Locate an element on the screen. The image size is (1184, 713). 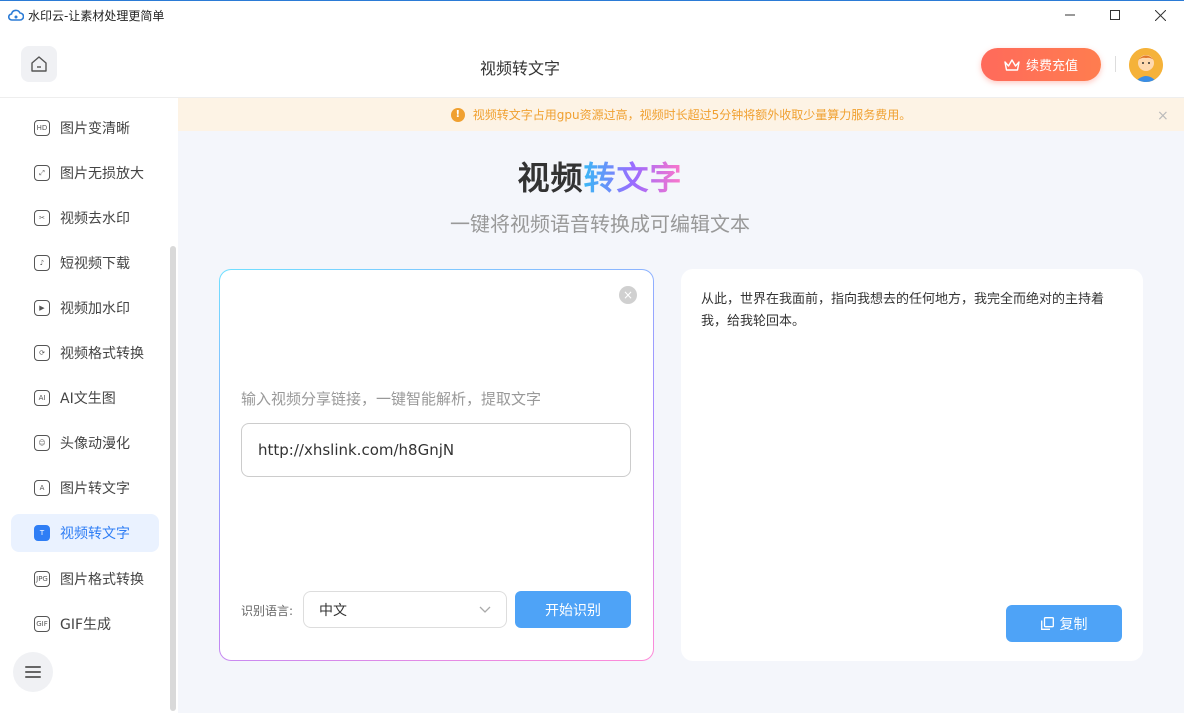
sidebar-item-avatar-anime: ☺ 头像动漫化 is located at coordinates (85, 443).